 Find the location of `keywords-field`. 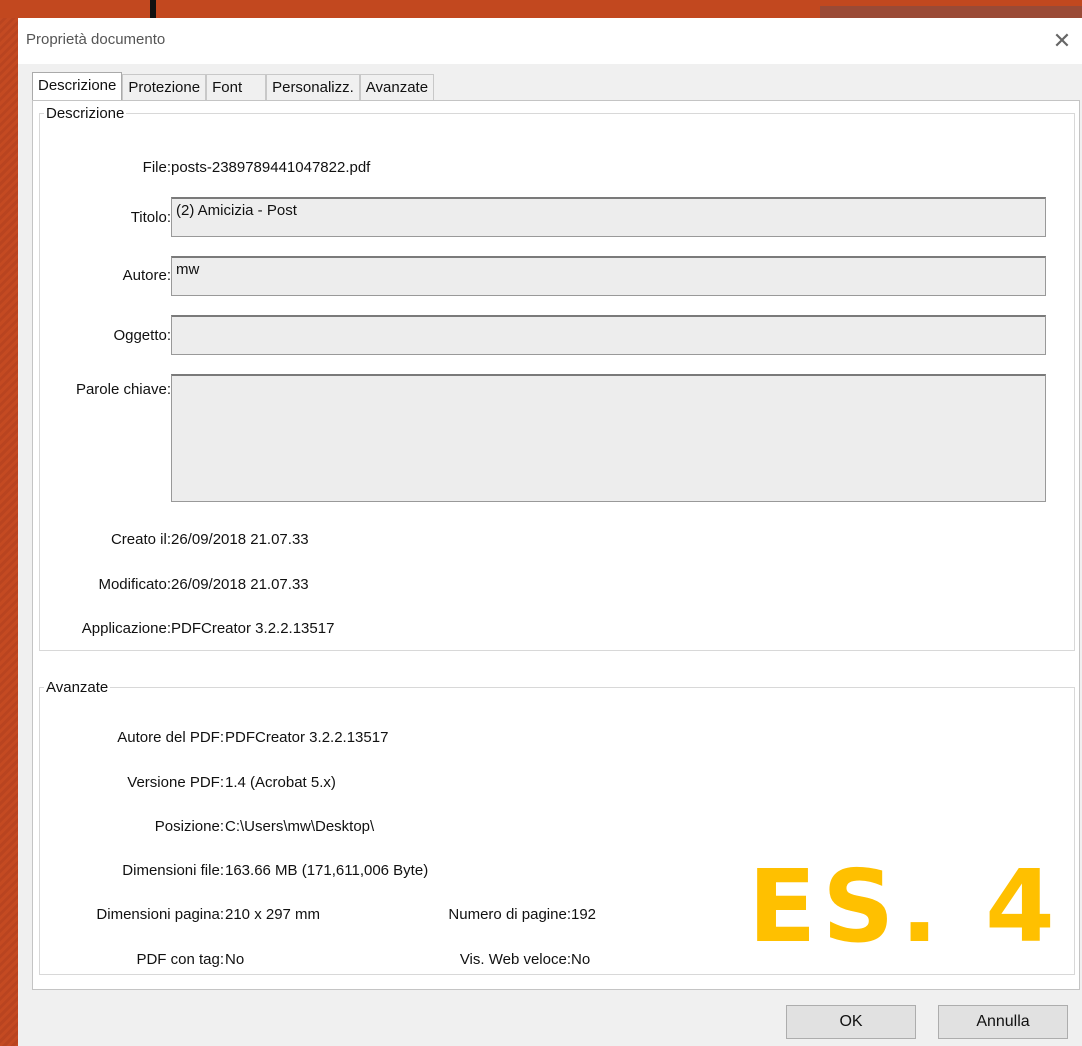

keywords-field is located at coordinates (608, 438).